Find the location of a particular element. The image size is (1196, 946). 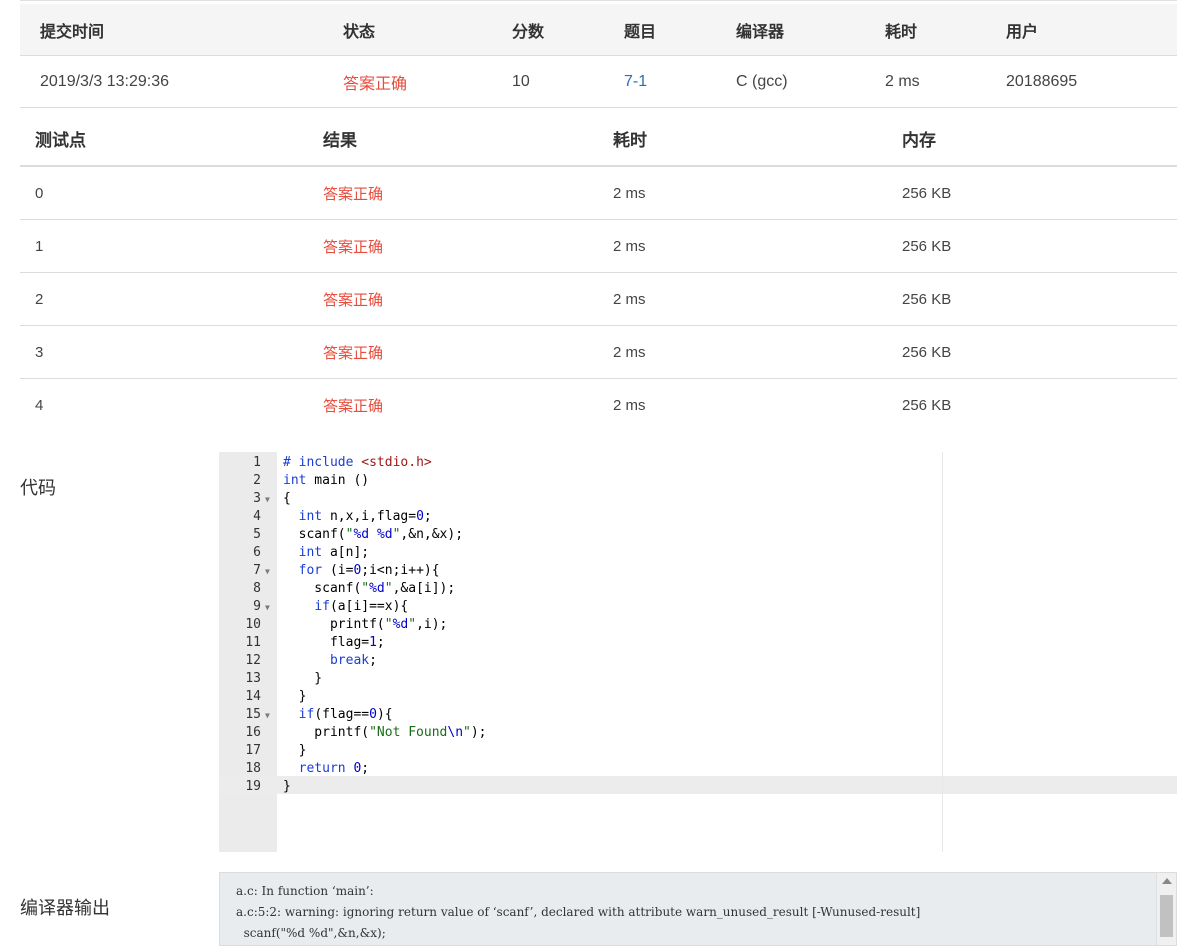

code-line: 12 break; is located at coordinates (698, 661).